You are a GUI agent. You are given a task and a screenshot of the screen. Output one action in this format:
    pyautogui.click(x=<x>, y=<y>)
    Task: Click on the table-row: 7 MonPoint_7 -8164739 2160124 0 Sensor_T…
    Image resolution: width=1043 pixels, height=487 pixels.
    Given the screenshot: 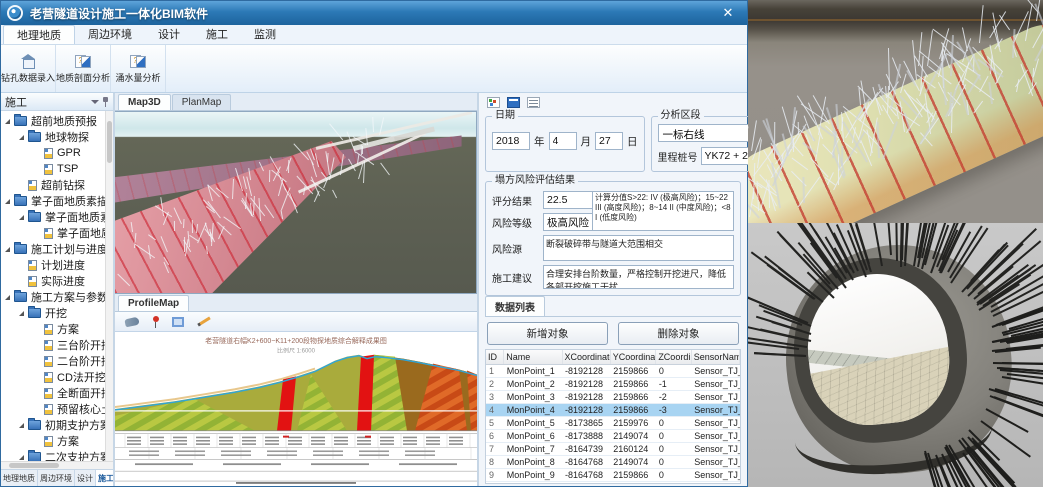 What is the action you would take?
    pyautogui.click(x=613, y=449)
    